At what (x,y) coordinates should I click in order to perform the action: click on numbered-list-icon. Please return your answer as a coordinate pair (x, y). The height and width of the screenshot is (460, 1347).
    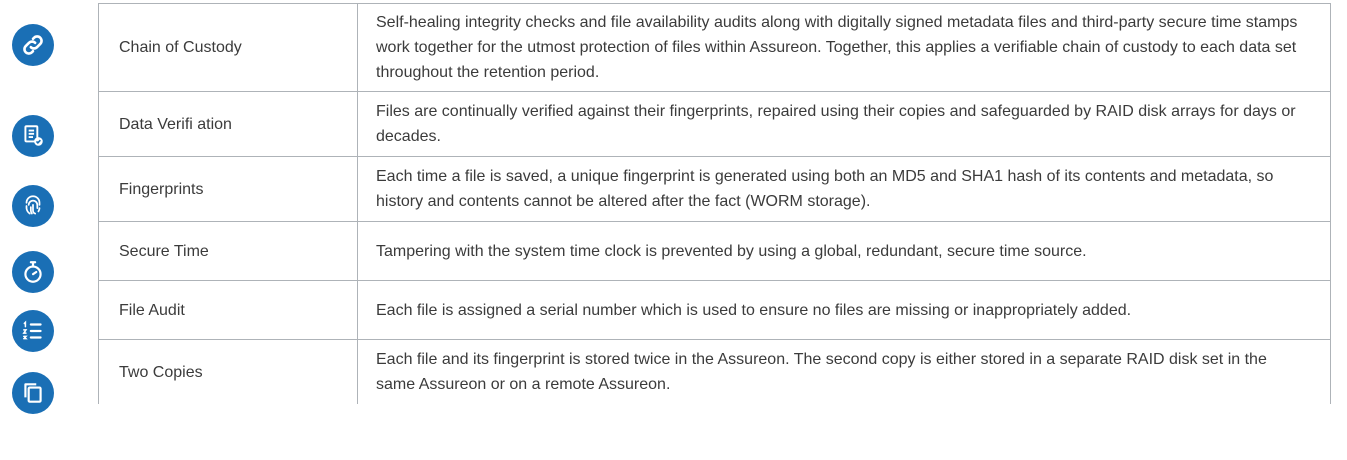
    Looking at the image, I should click on (33, 331).